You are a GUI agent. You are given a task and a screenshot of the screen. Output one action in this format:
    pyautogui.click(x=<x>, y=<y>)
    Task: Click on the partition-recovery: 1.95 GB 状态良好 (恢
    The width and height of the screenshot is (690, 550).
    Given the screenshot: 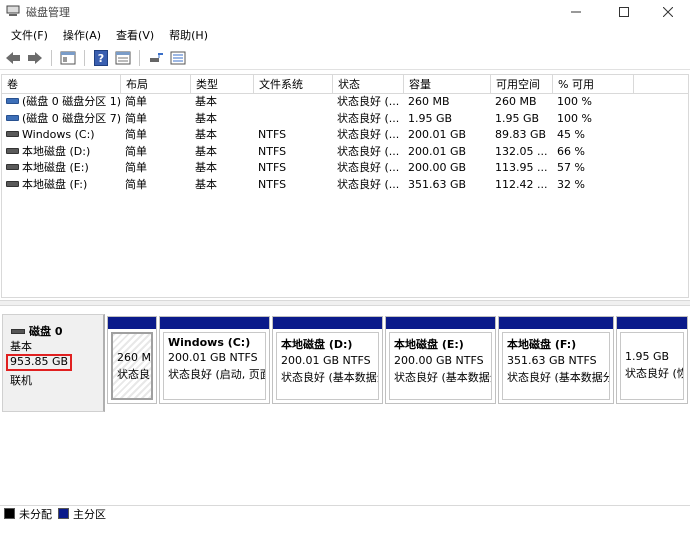 What is the action you would take?
    pyautogui.click(x=652, y=360)
    